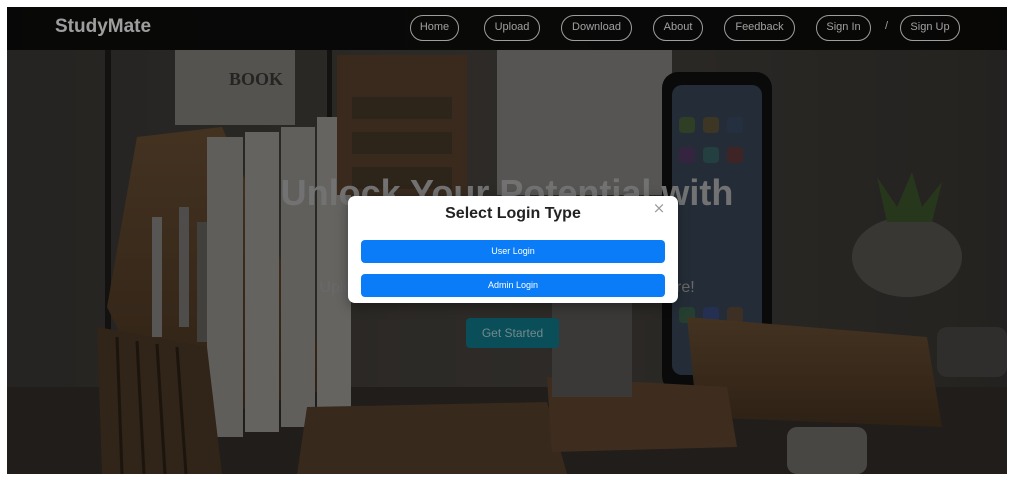 The height and width of the screenshot is (479, 1010). What do you see at coordinates (659, 208) in the screenshot?
I see `close-icon: ×` at bounding box center [659, 208].